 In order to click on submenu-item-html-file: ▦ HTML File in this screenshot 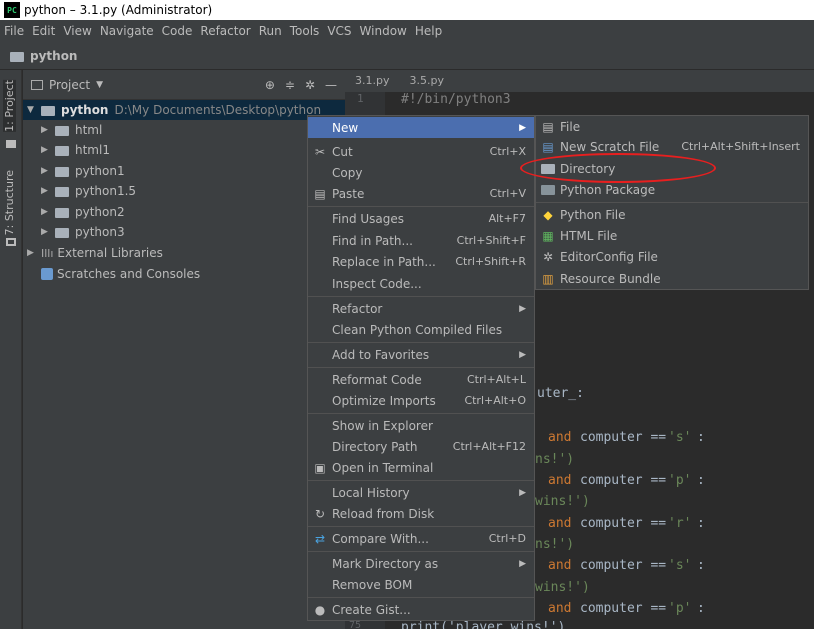, I will do `click(672, 235)`.